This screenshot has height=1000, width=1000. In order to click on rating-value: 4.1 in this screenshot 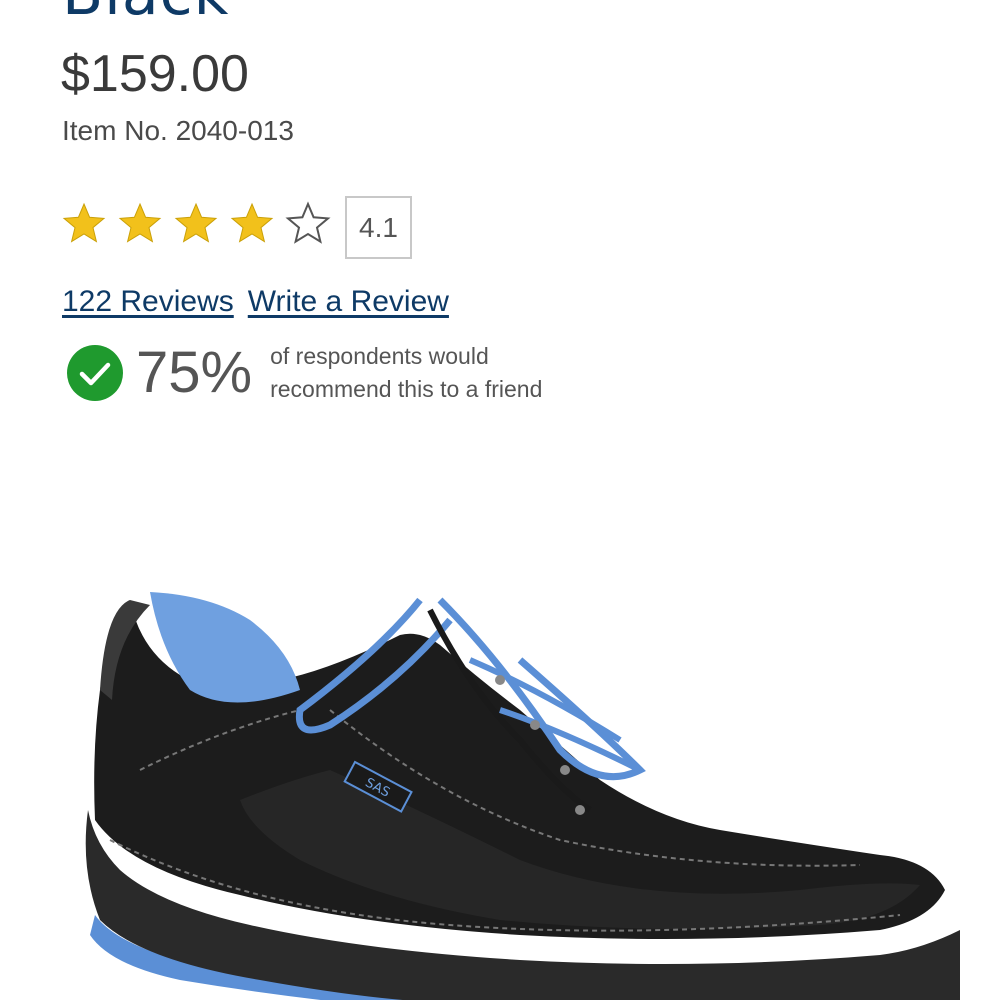, I will do `click(378, 227)`.